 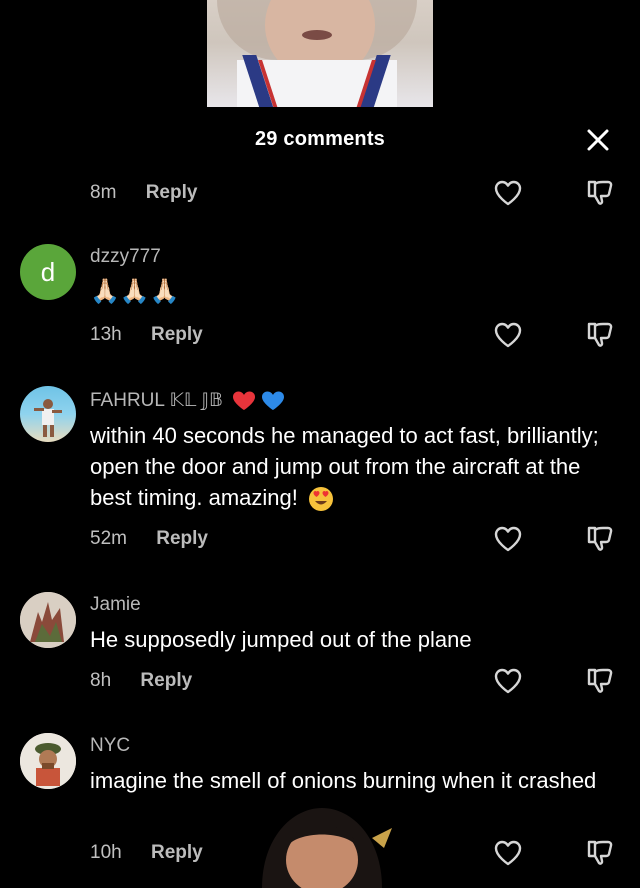 What do you see at coordinates (156, 400) in the screenshot?
I see `username-text: FAHRUL 𝕂𝕃 𝕁𝔹` at bounding box center [156, 400].